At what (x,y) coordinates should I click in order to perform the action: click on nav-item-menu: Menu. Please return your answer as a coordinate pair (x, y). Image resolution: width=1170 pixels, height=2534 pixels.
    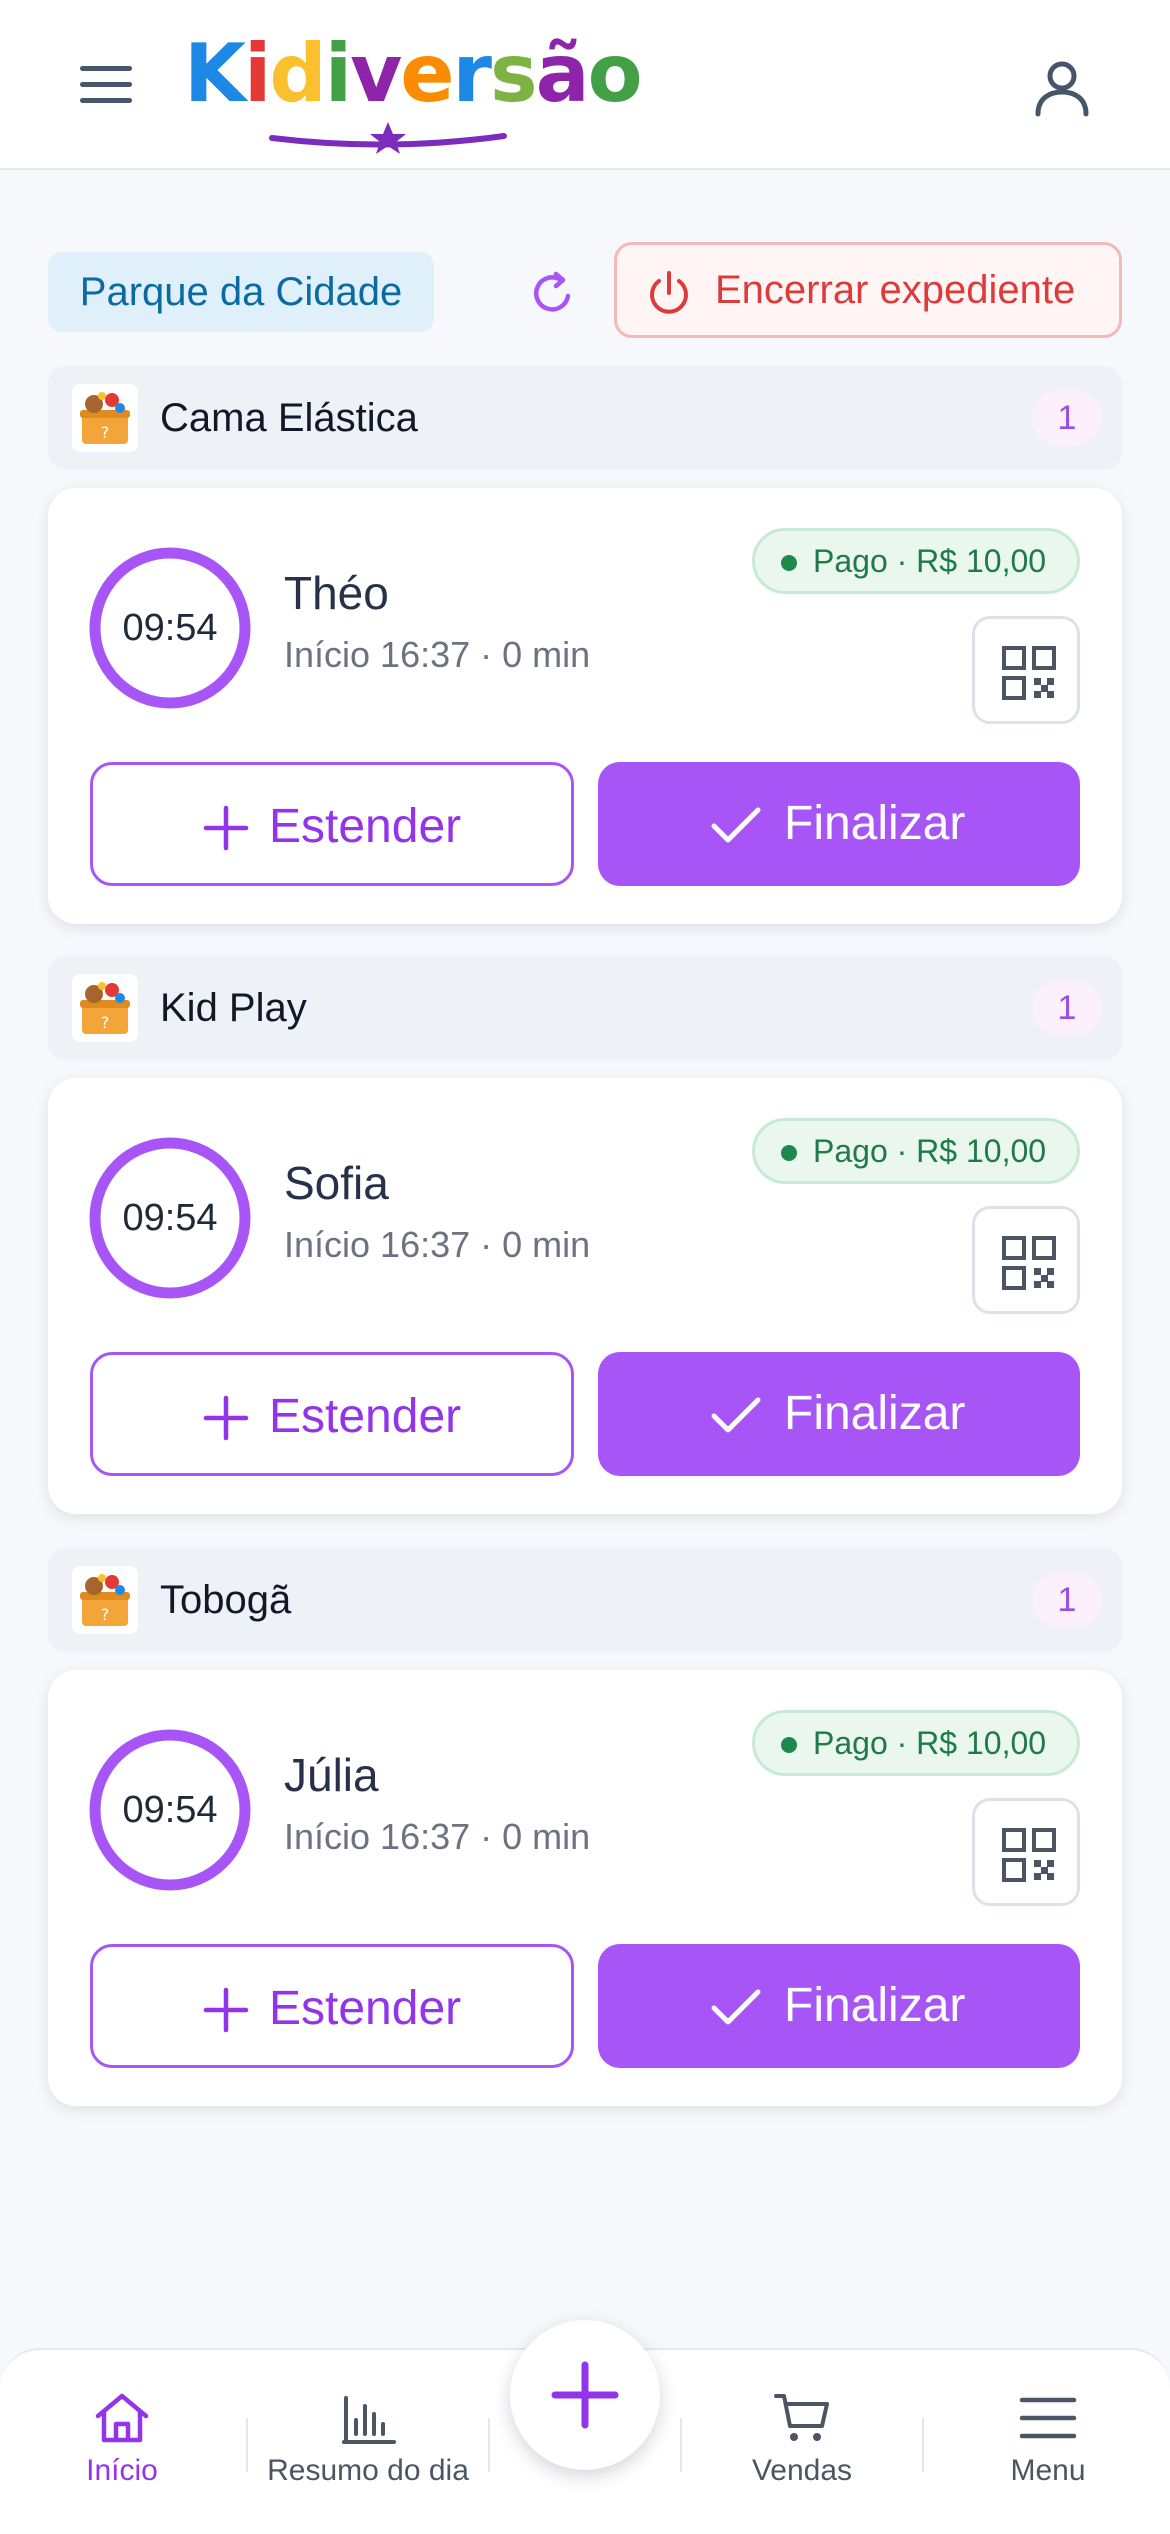
    Looking at the image, I should click on (1048, 2442).